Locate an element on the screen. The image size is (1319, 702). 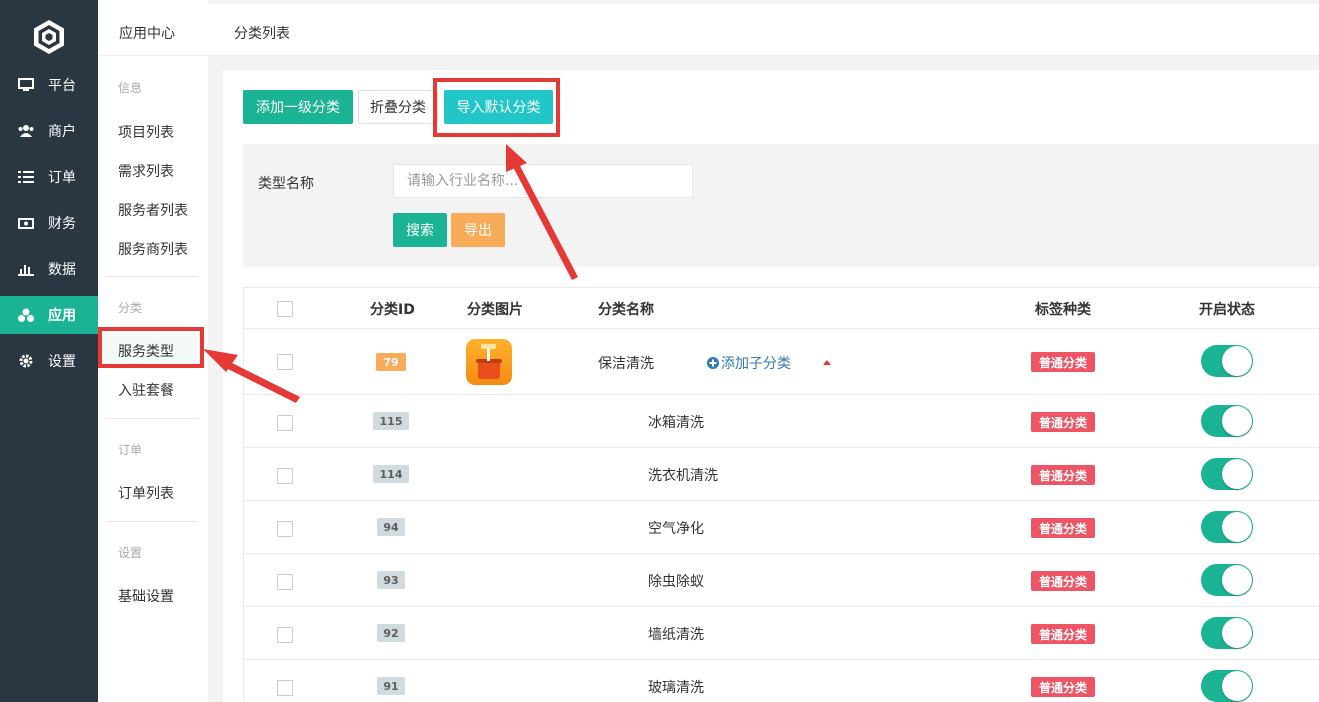
table-row: 92 墙纸清洗 普通分类 is located at coordinates (781, 633).